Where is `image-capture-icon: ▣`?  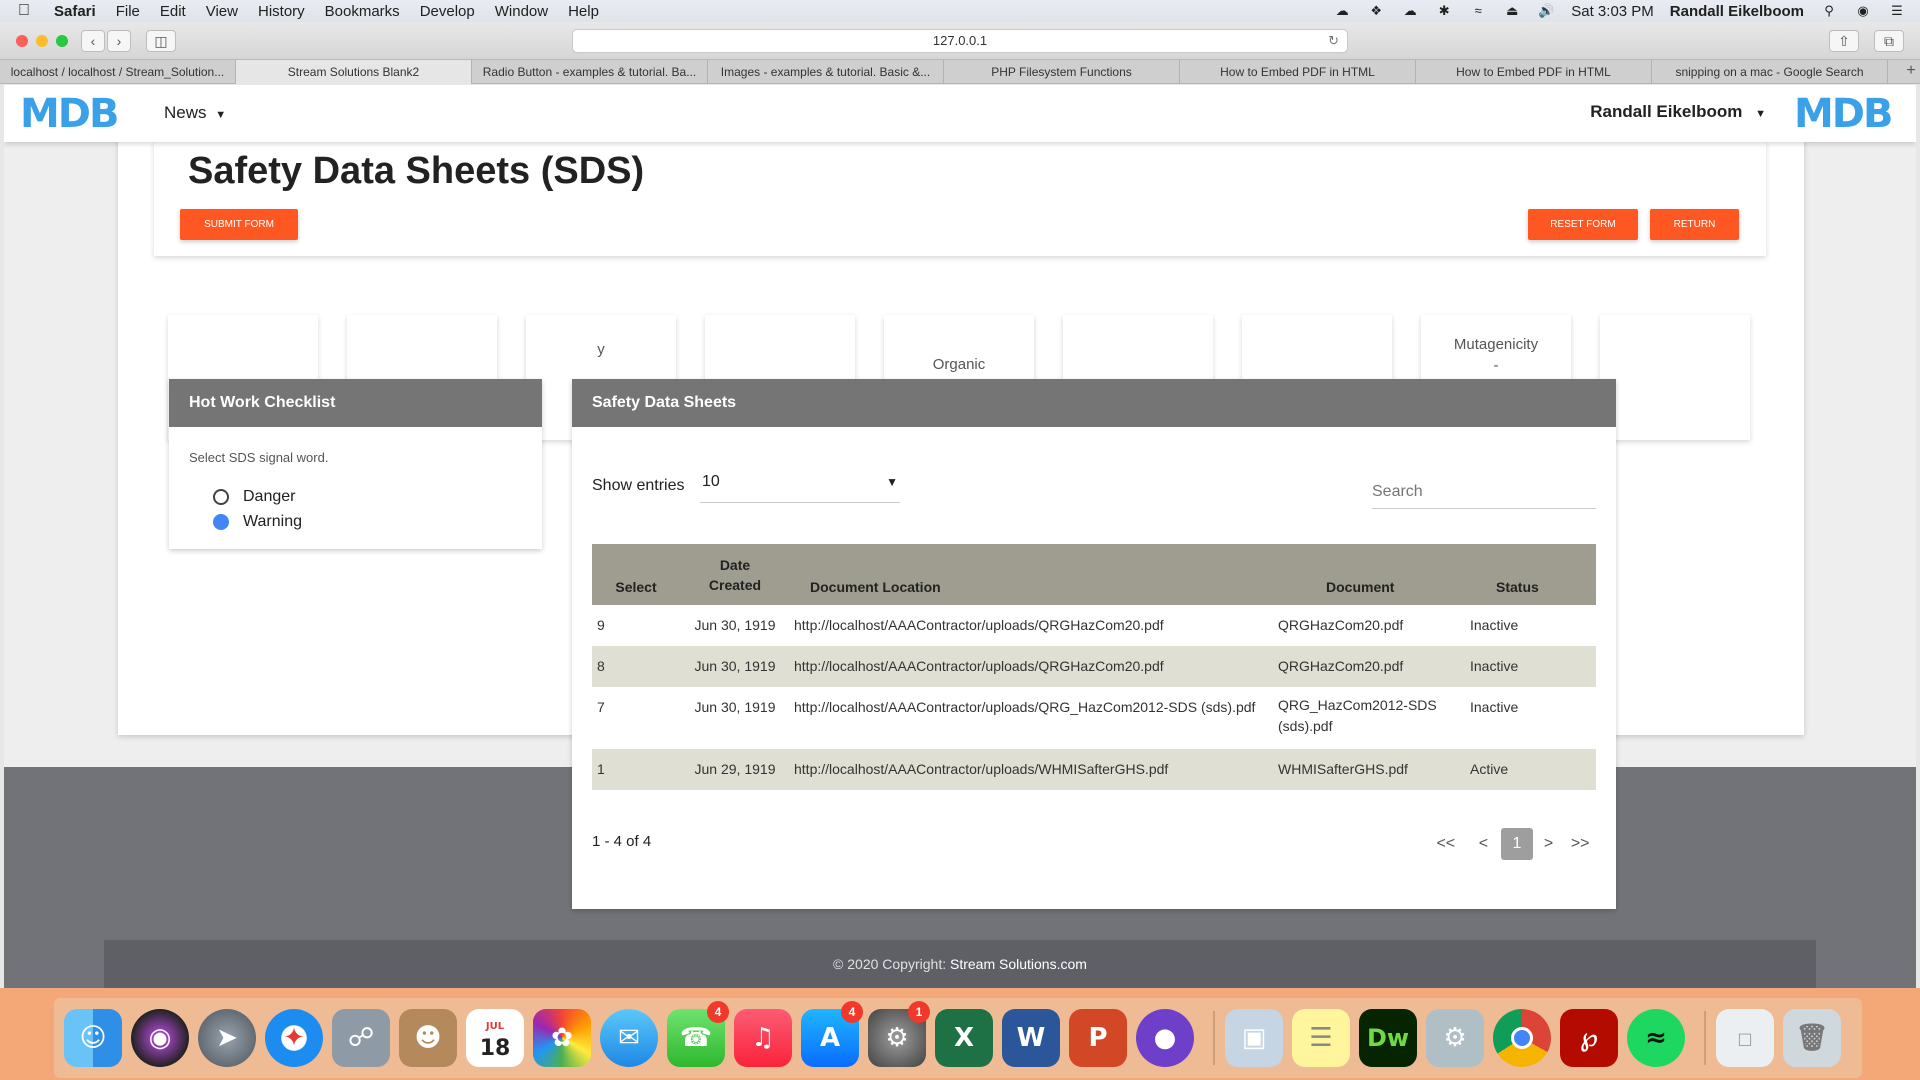 image-capture-icon: ▣ is located at coordinates (1254, 1038).